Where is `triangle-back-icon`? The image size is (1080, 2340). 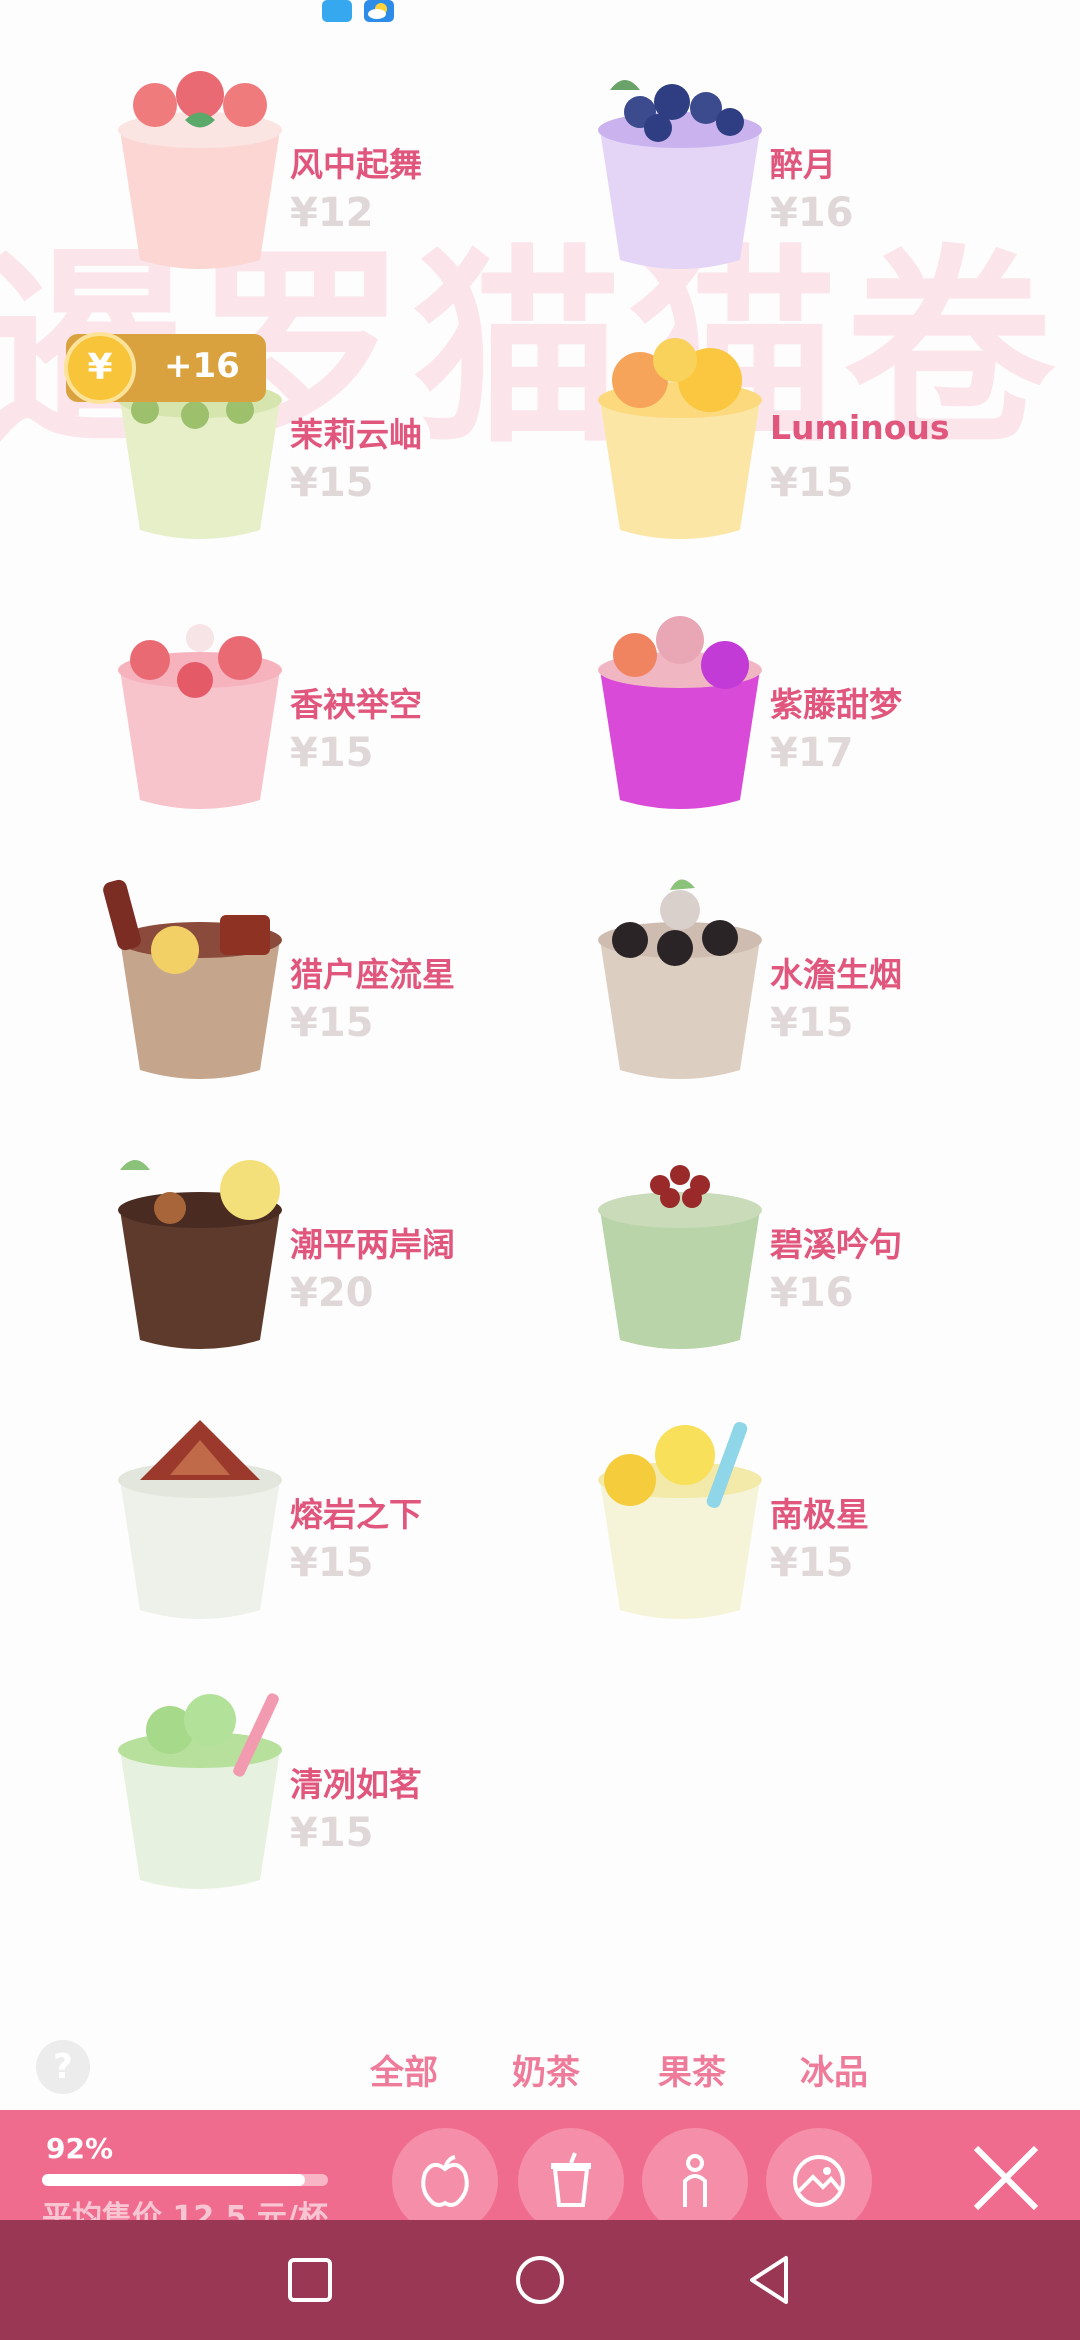
triangle-back-icon is located at coordinates (769, 2280).